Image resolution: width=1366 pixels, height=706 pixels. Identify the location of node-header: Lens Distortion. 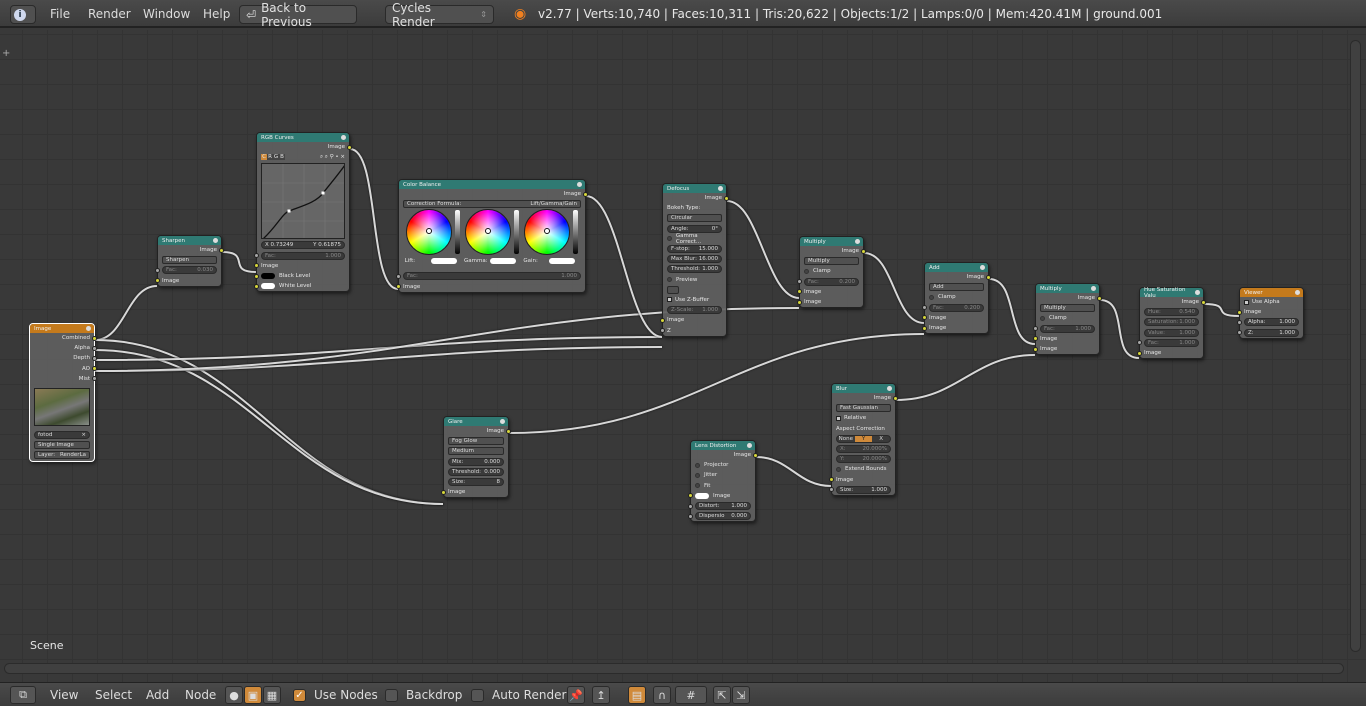
(723, 445).